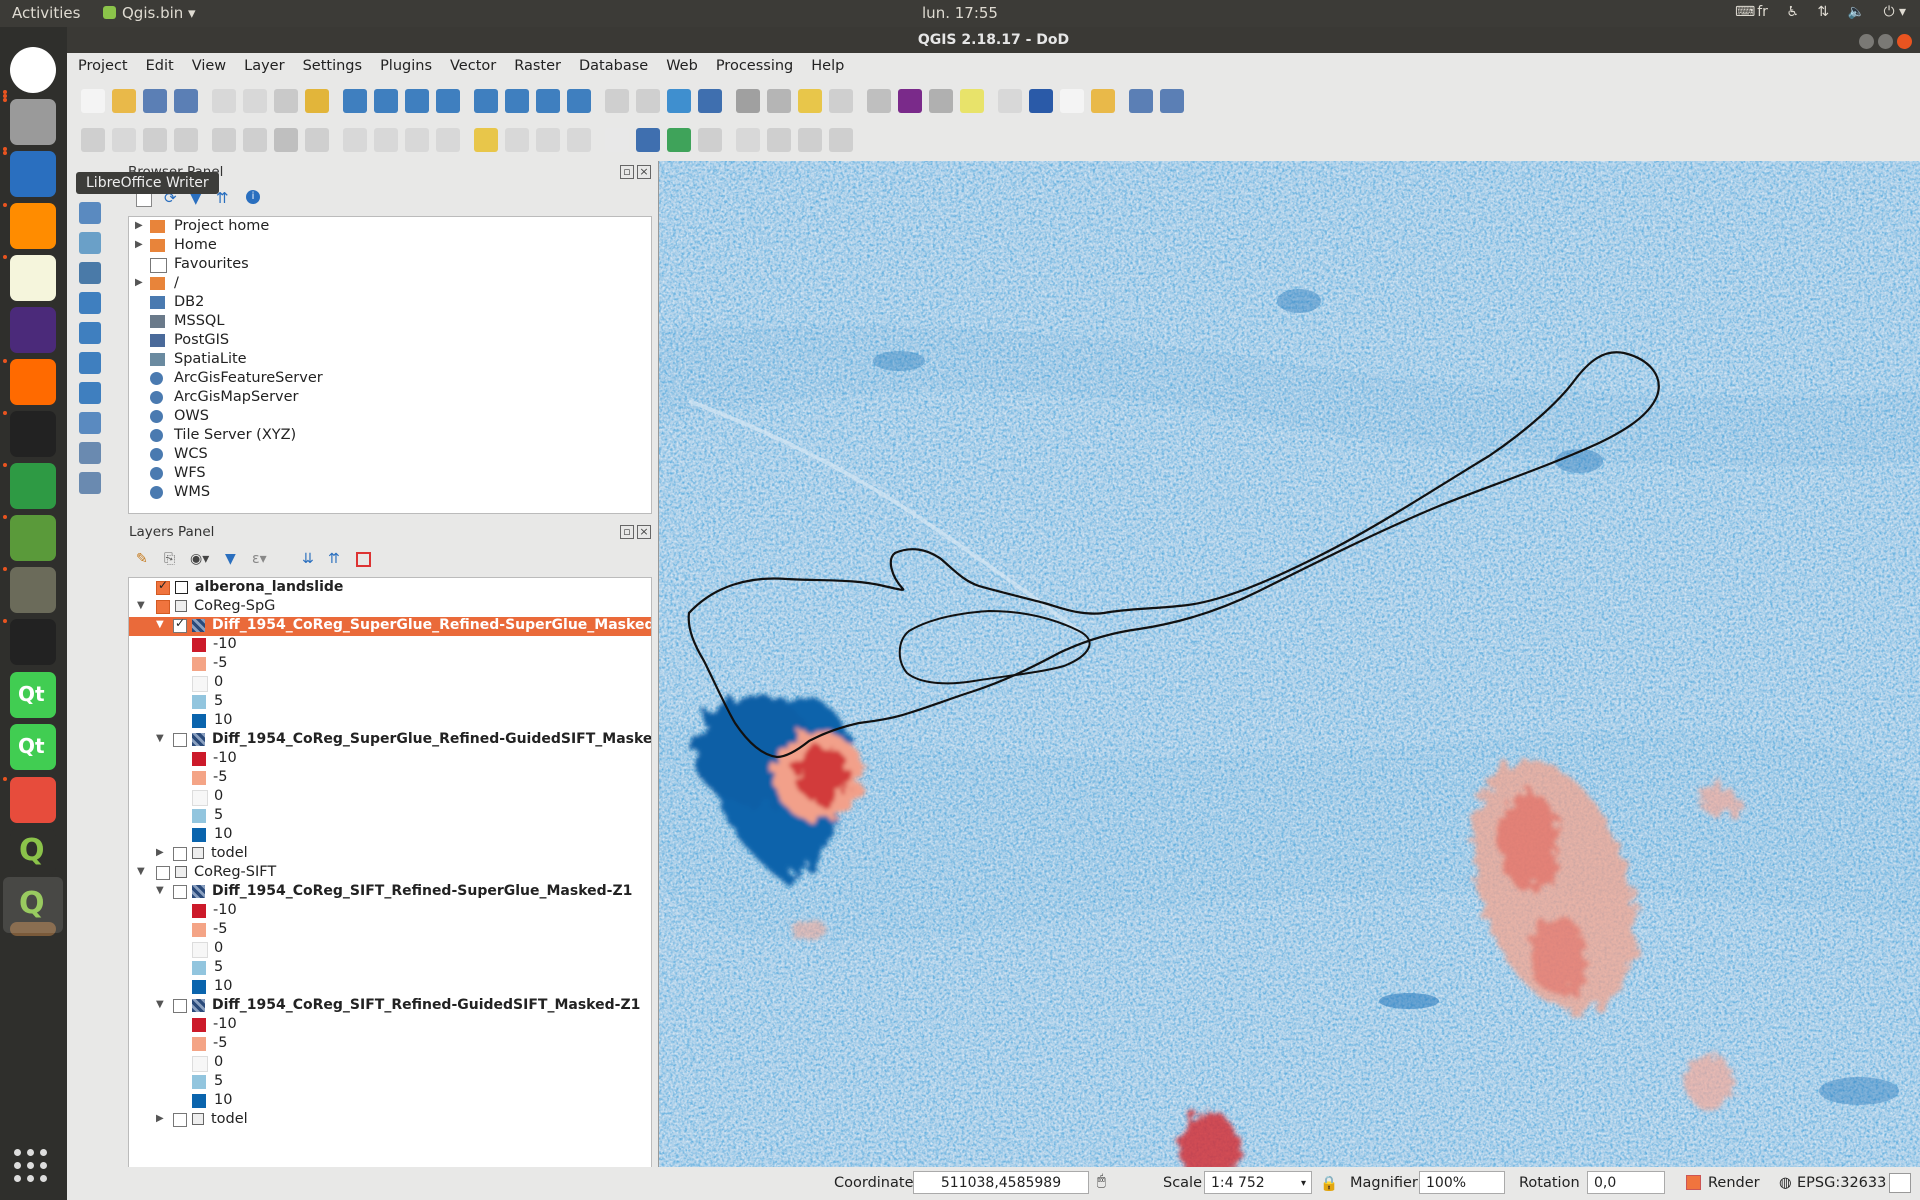 The height and width of the screenshot is (1200, 1920). What do you see at coordinates (1900, 1183) in the screenshot?
I see `messages-icon` at bounding box center [1900, 1183].